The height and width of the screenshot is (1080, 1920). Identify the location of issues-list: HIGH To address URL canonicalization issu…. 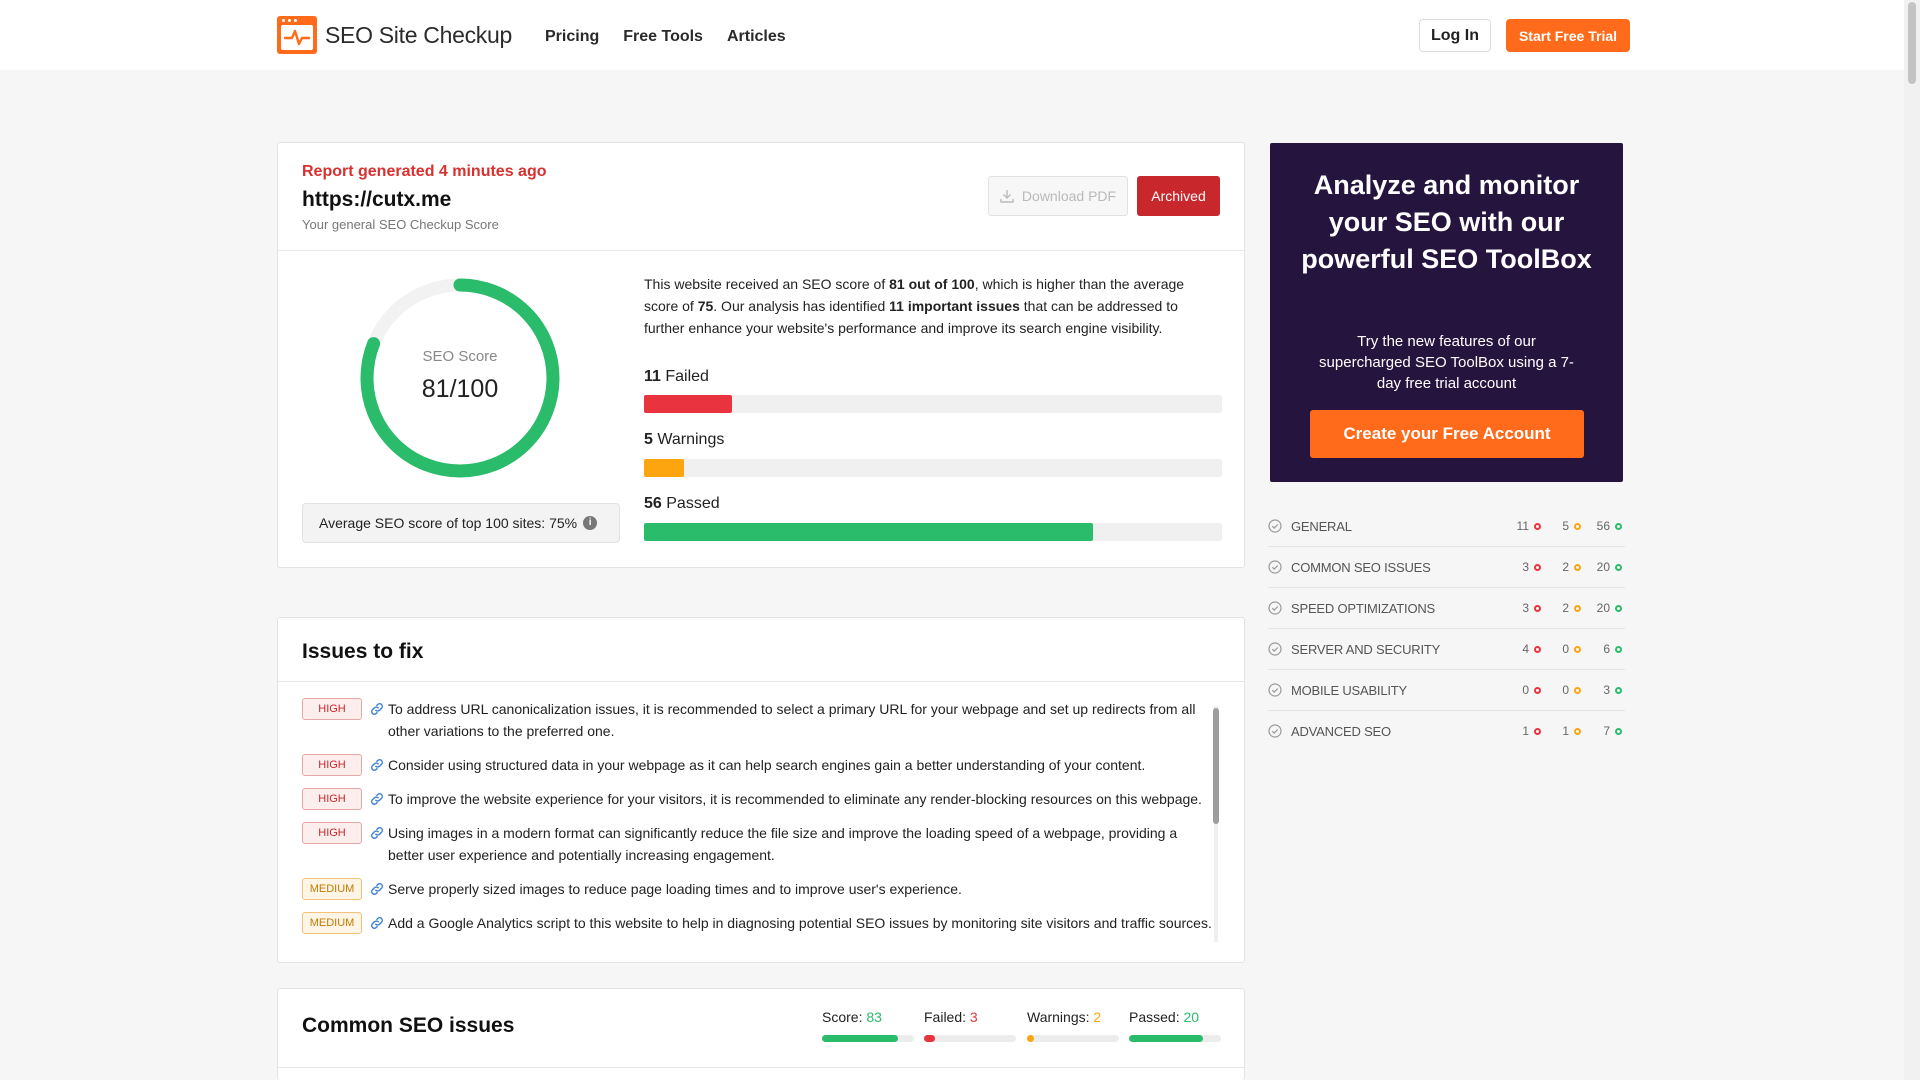
(758, 822).